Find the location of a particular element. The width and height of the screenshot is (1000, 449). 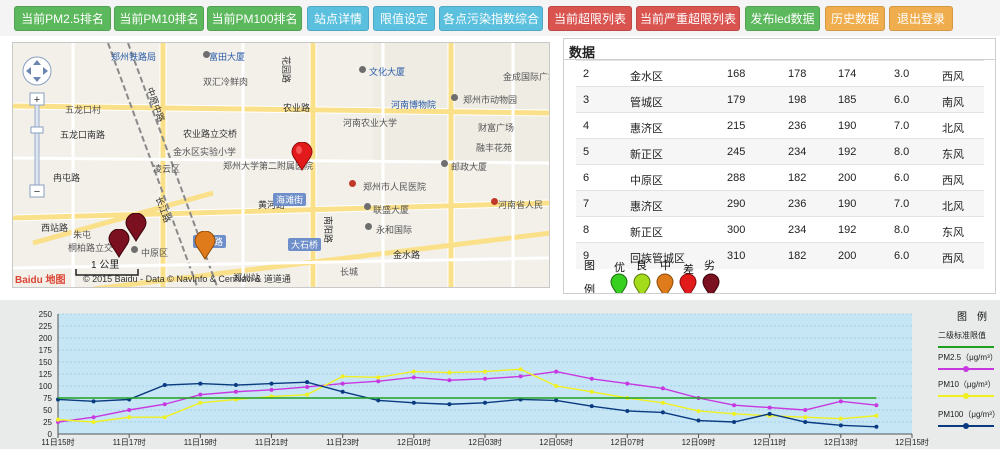

cell-district: 惠济区 is located at coordinates (646, 129).